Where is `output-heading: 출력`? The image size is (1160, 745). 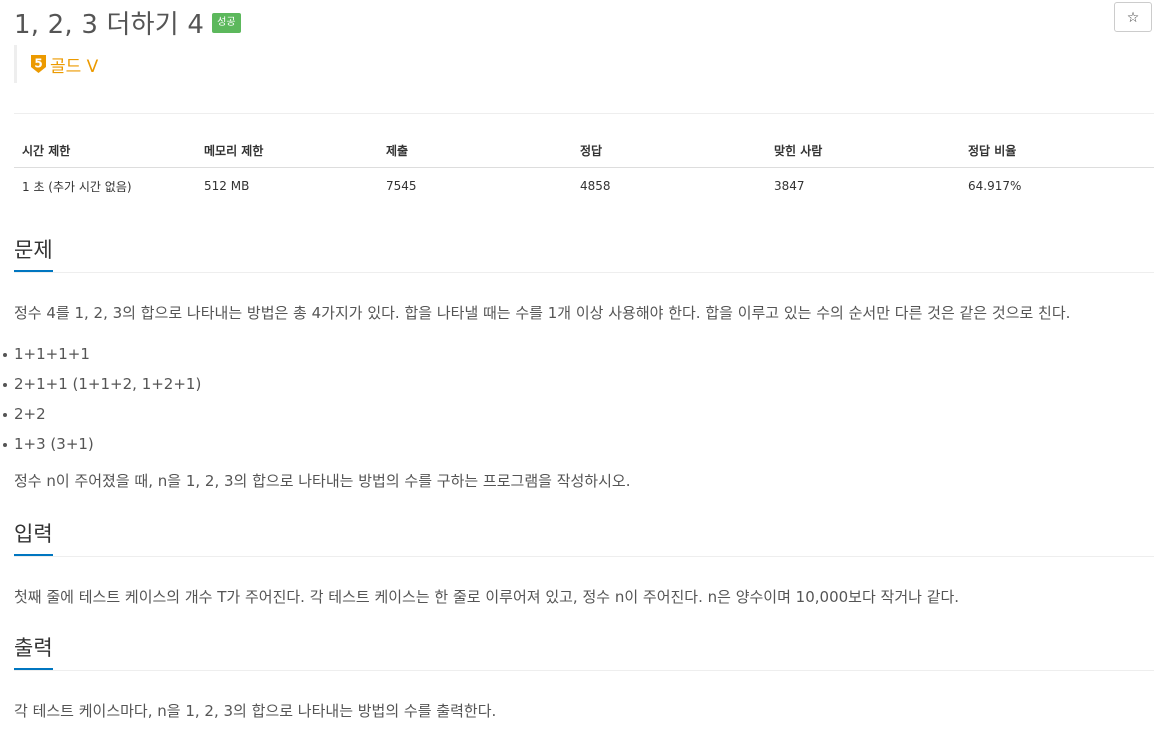 output-heading: 출력 is located at coordinates (33, 652).